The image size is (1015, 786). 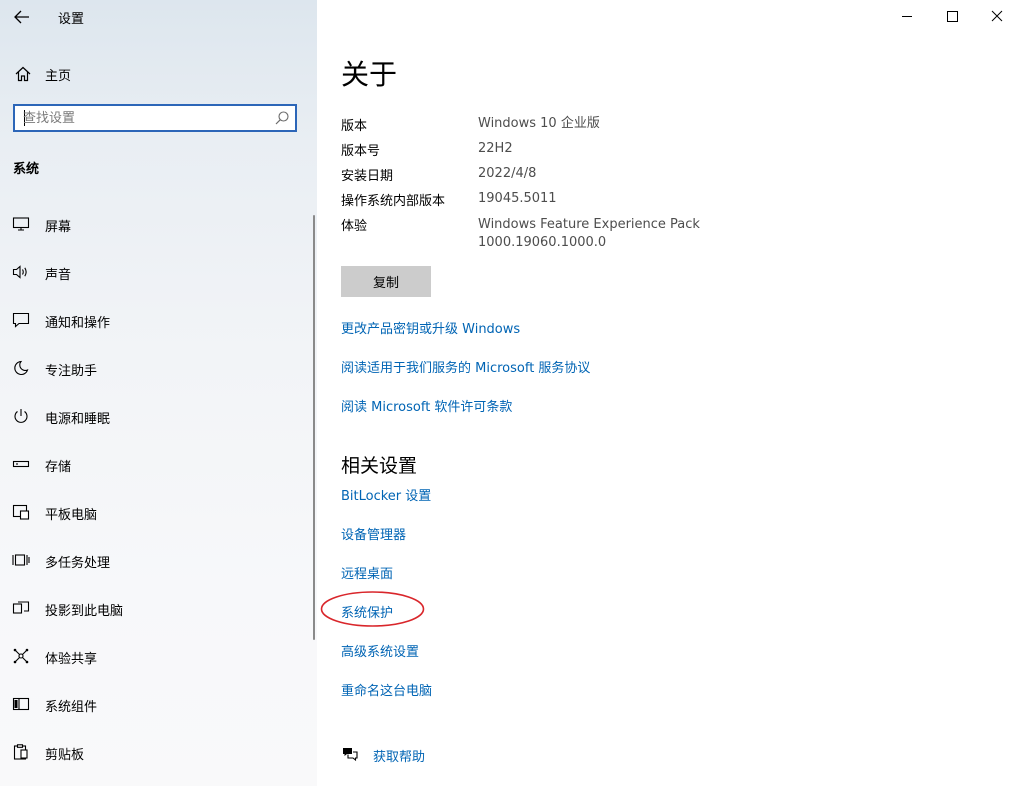 I want to click on license-terms-link: 阅读 Microsoft 软件许可条款, so click(x=426, y=405).